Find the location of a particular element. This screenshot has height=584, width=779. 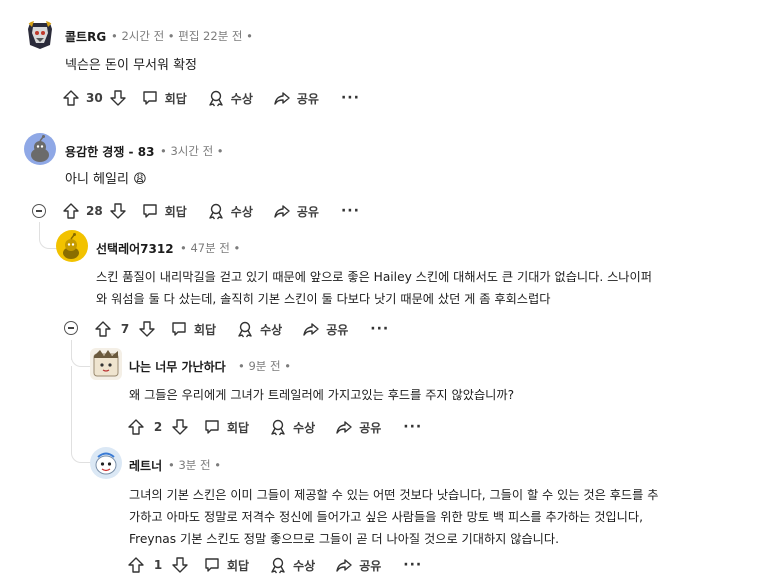

vote-count: 28 is located at coordinates (94, 211).